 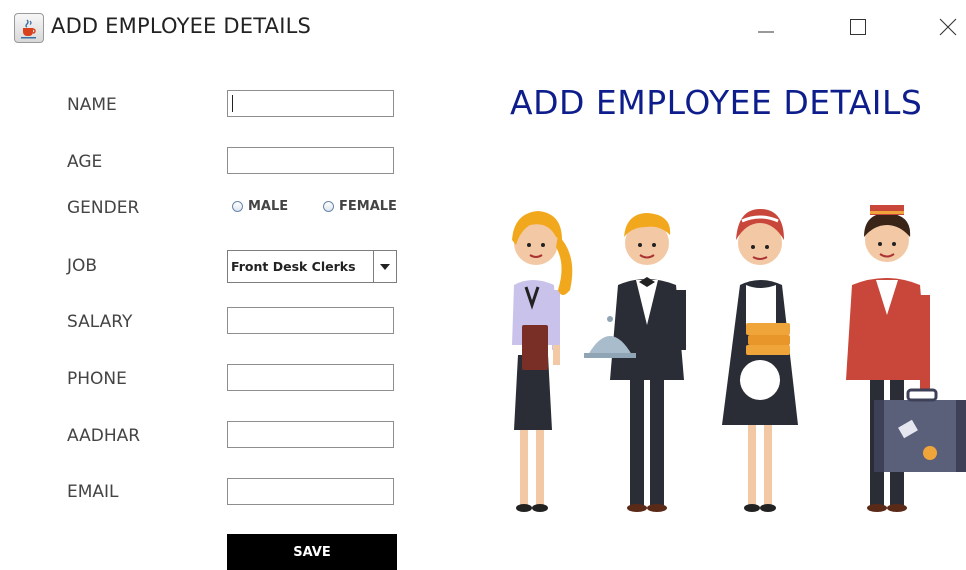 I want to click on dropdown-arrow-button, so click(x=384, y=266).